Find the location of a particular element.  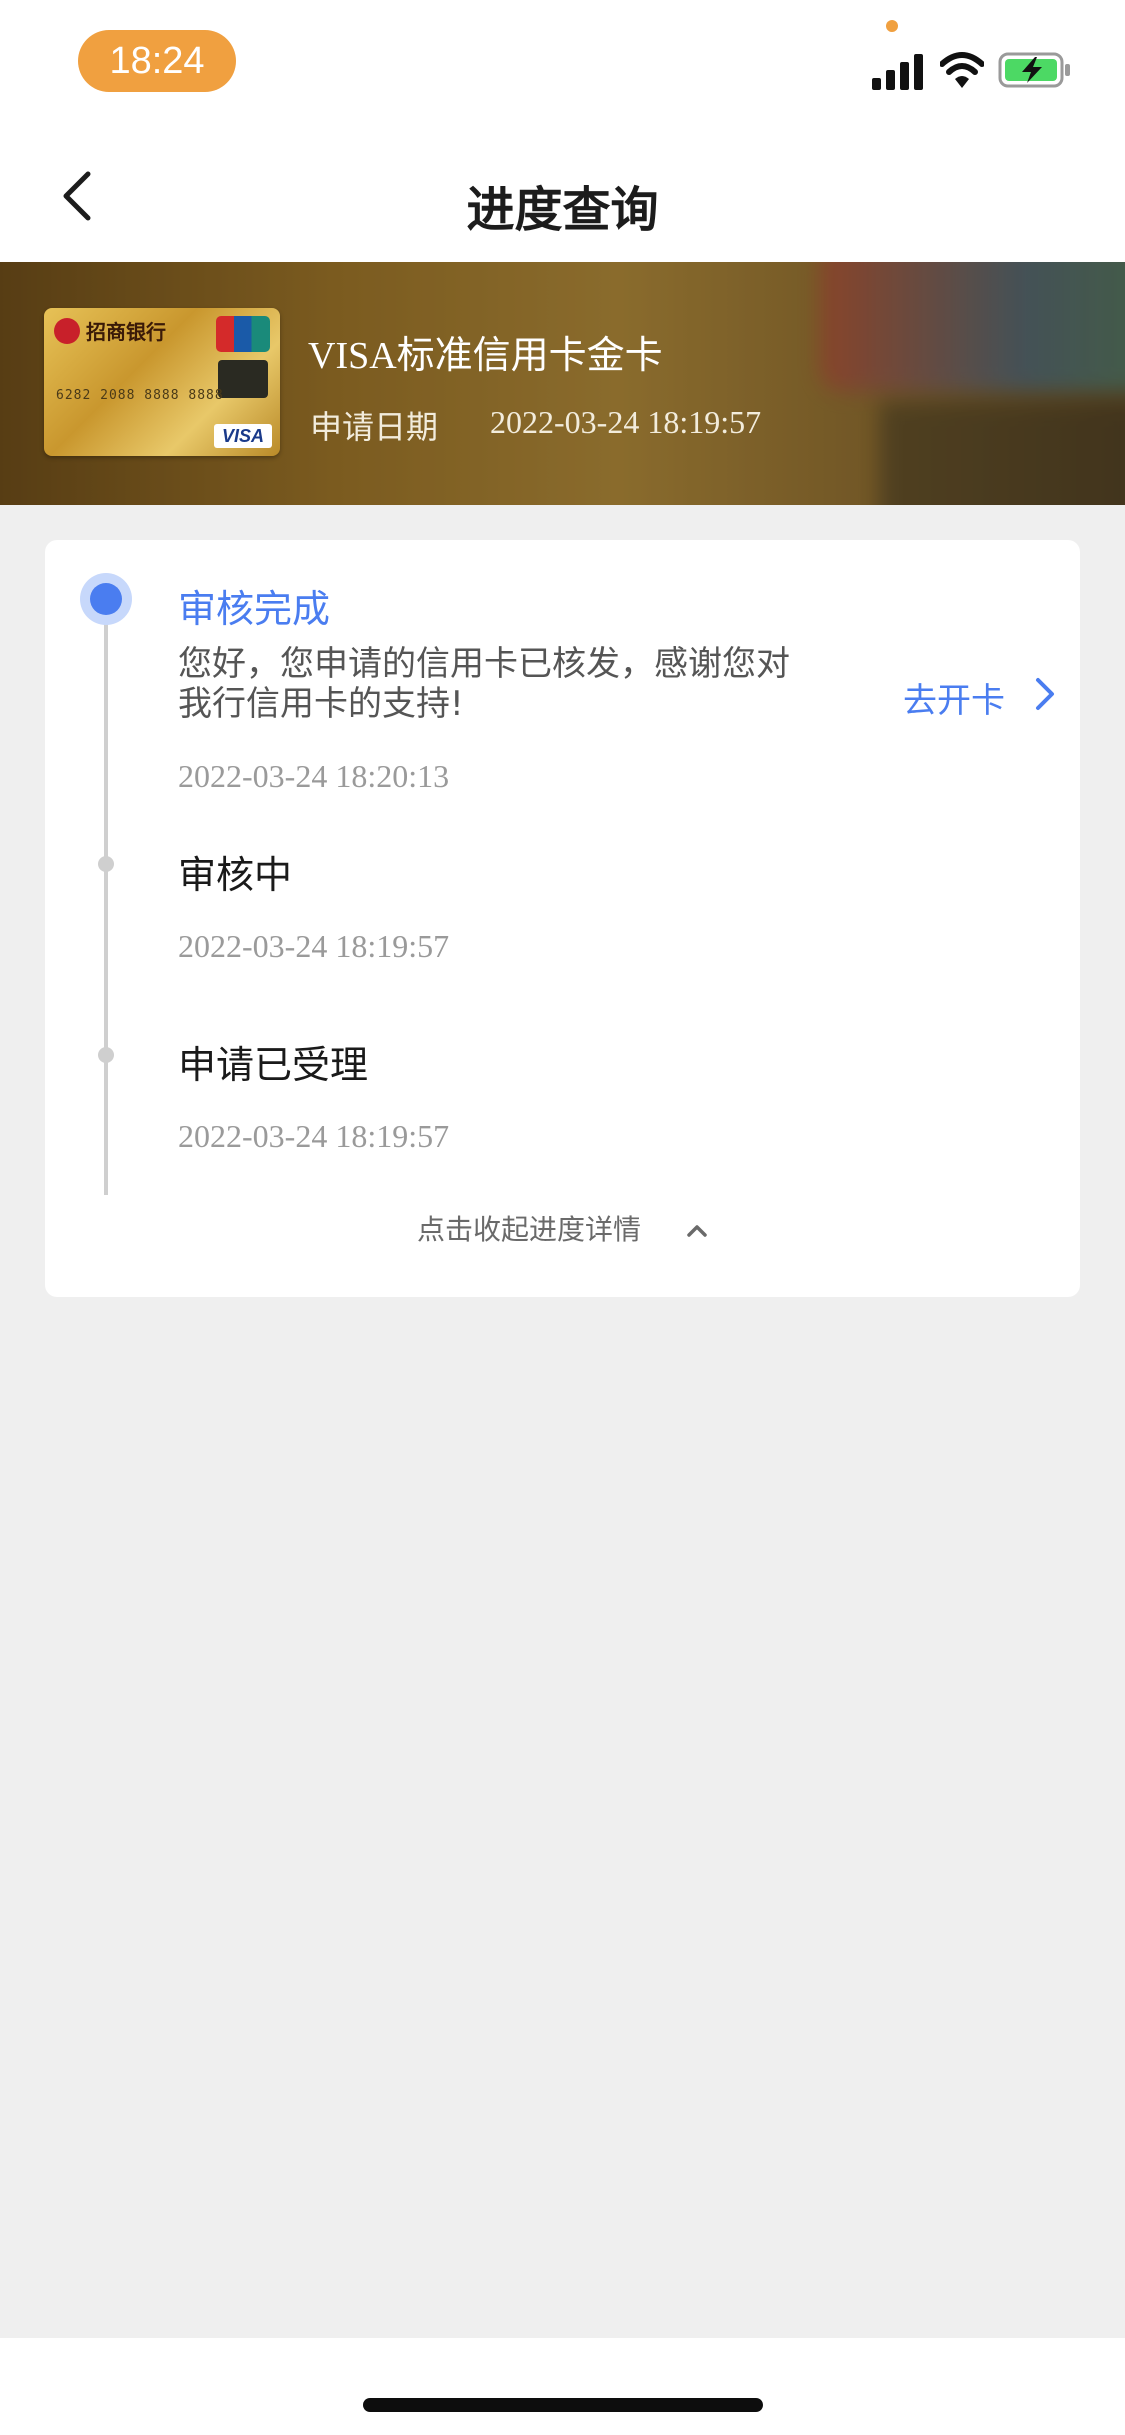

collapse-details-button: 点击收起进度详情 is located at coordinates (562, 1228).